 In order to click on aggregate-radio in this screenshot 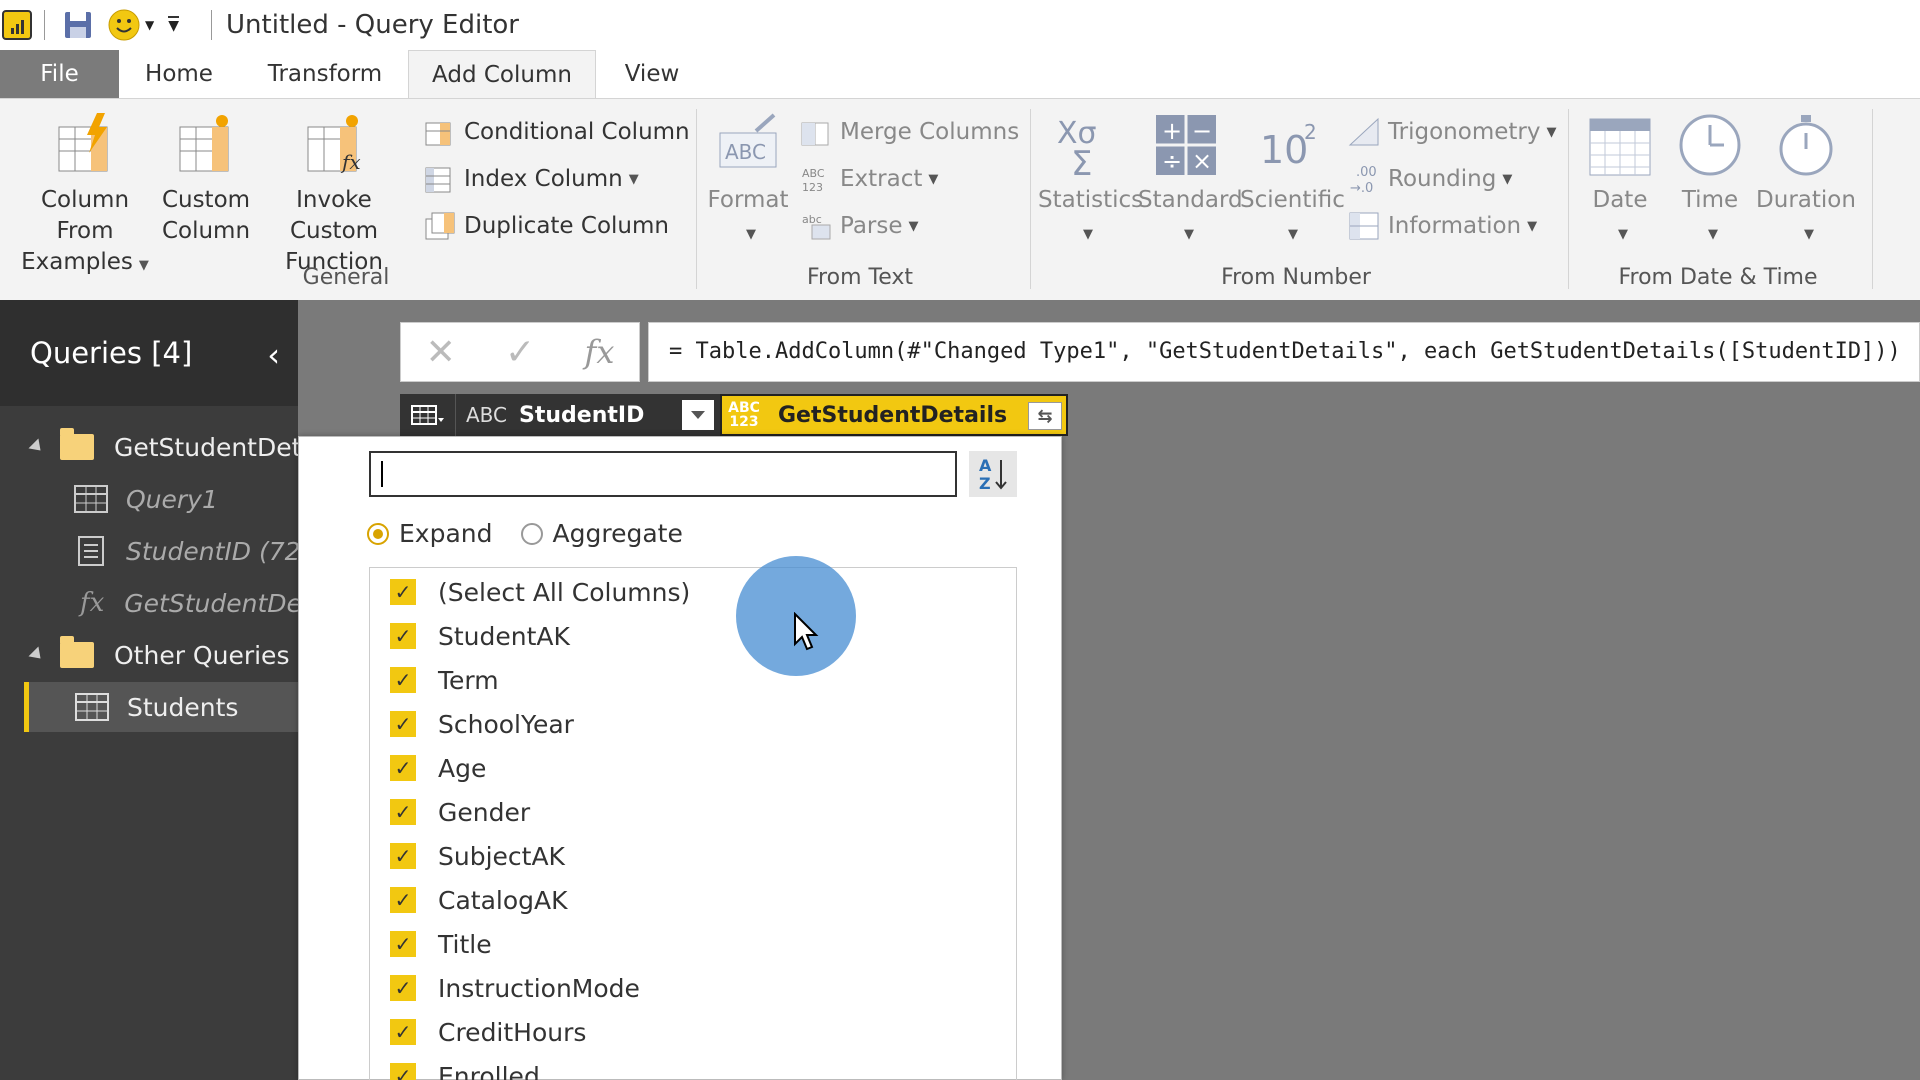, I will do `click(531, 533)`.